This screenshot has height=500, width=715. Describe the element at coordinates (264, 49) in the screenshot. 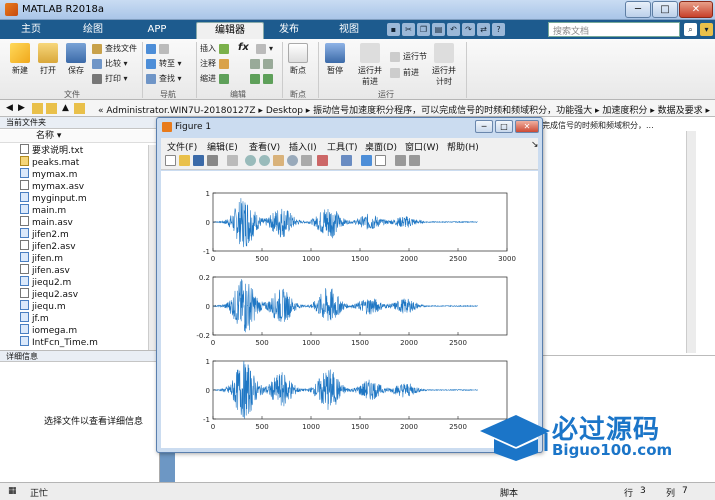

I see `insert-more: ▾` at that location.